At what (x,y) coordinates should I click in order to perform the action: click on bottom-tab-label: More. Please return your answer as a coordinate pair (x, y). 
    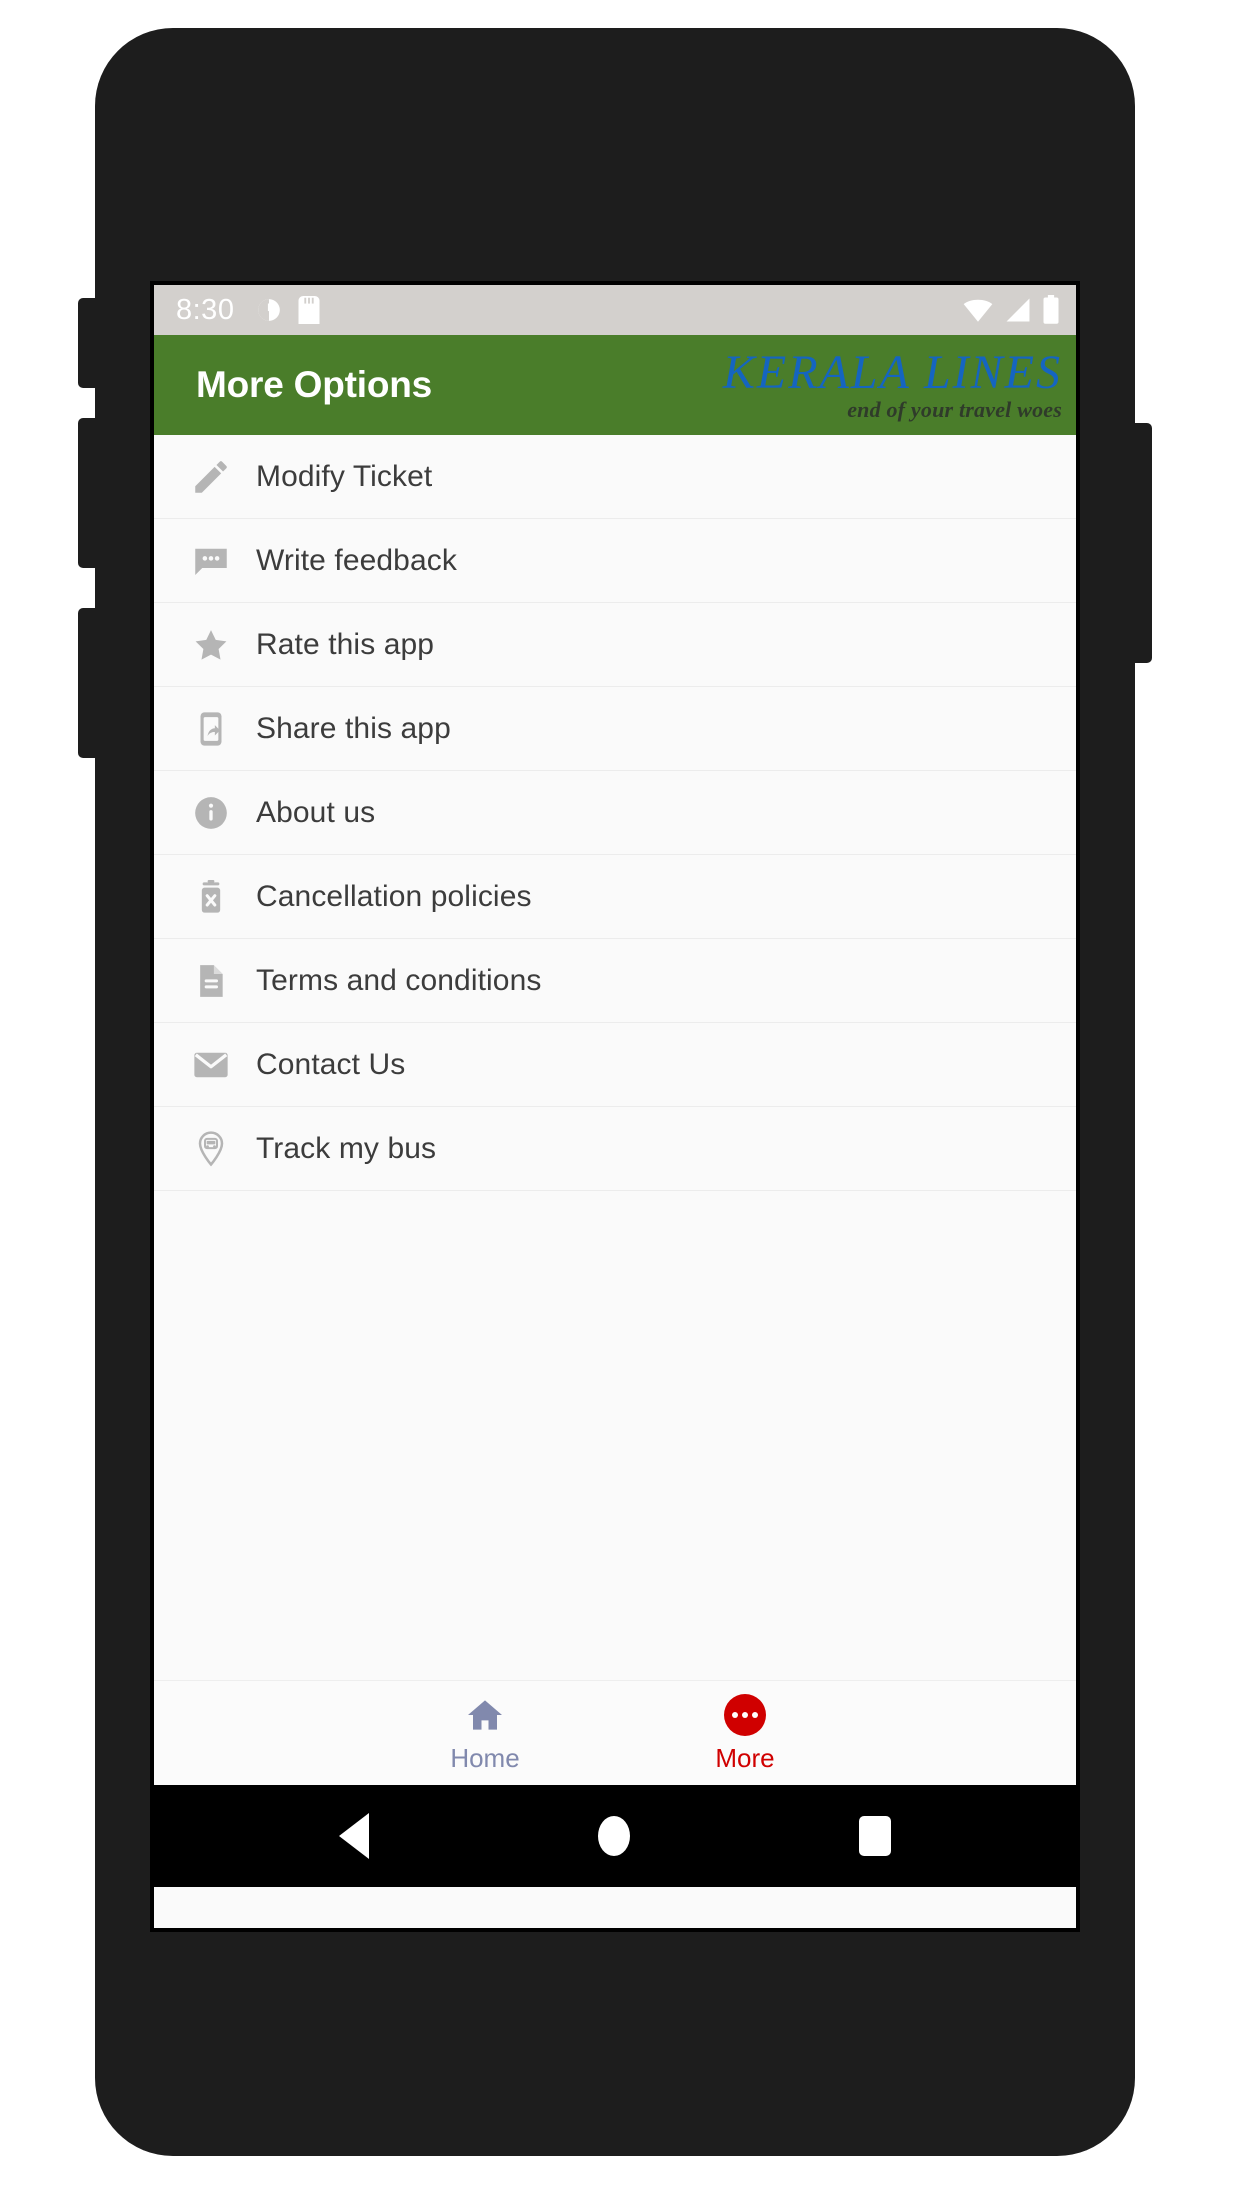
    Looking at the image, I should click on (745, 1757).